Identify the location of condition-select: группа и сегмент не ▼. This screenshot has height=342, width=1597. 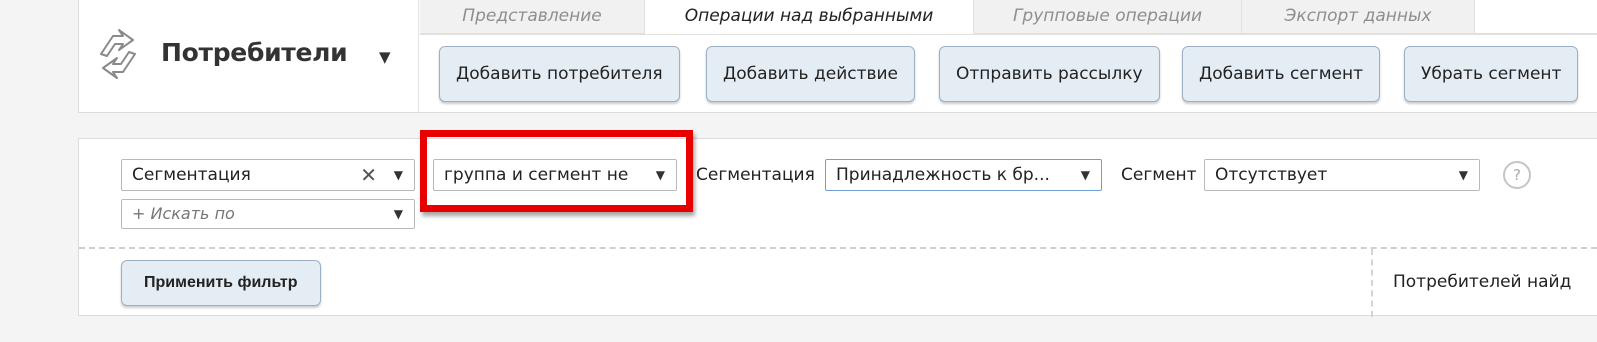
(555, 175).